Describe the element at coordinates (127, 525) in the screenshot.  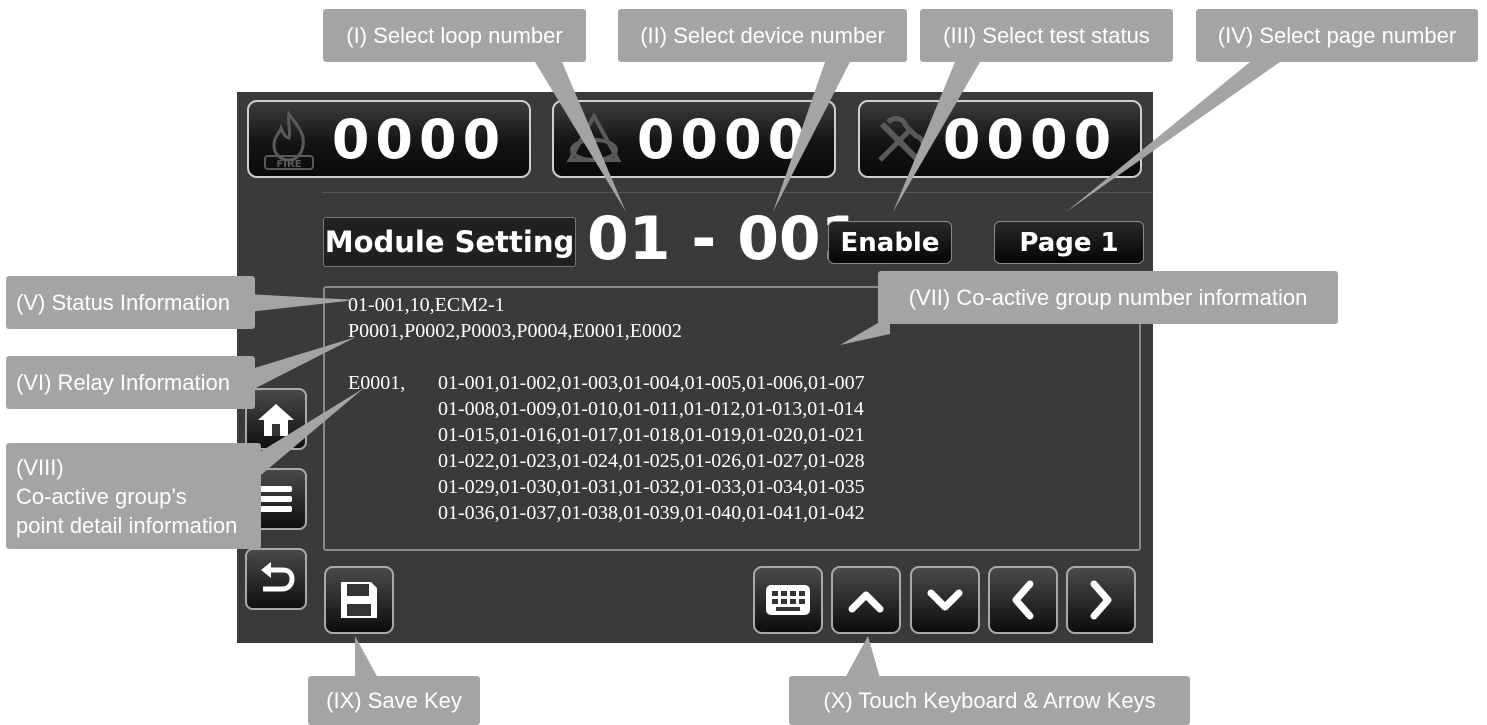
I see `callout-point-detail-line: point detail information` at that location.